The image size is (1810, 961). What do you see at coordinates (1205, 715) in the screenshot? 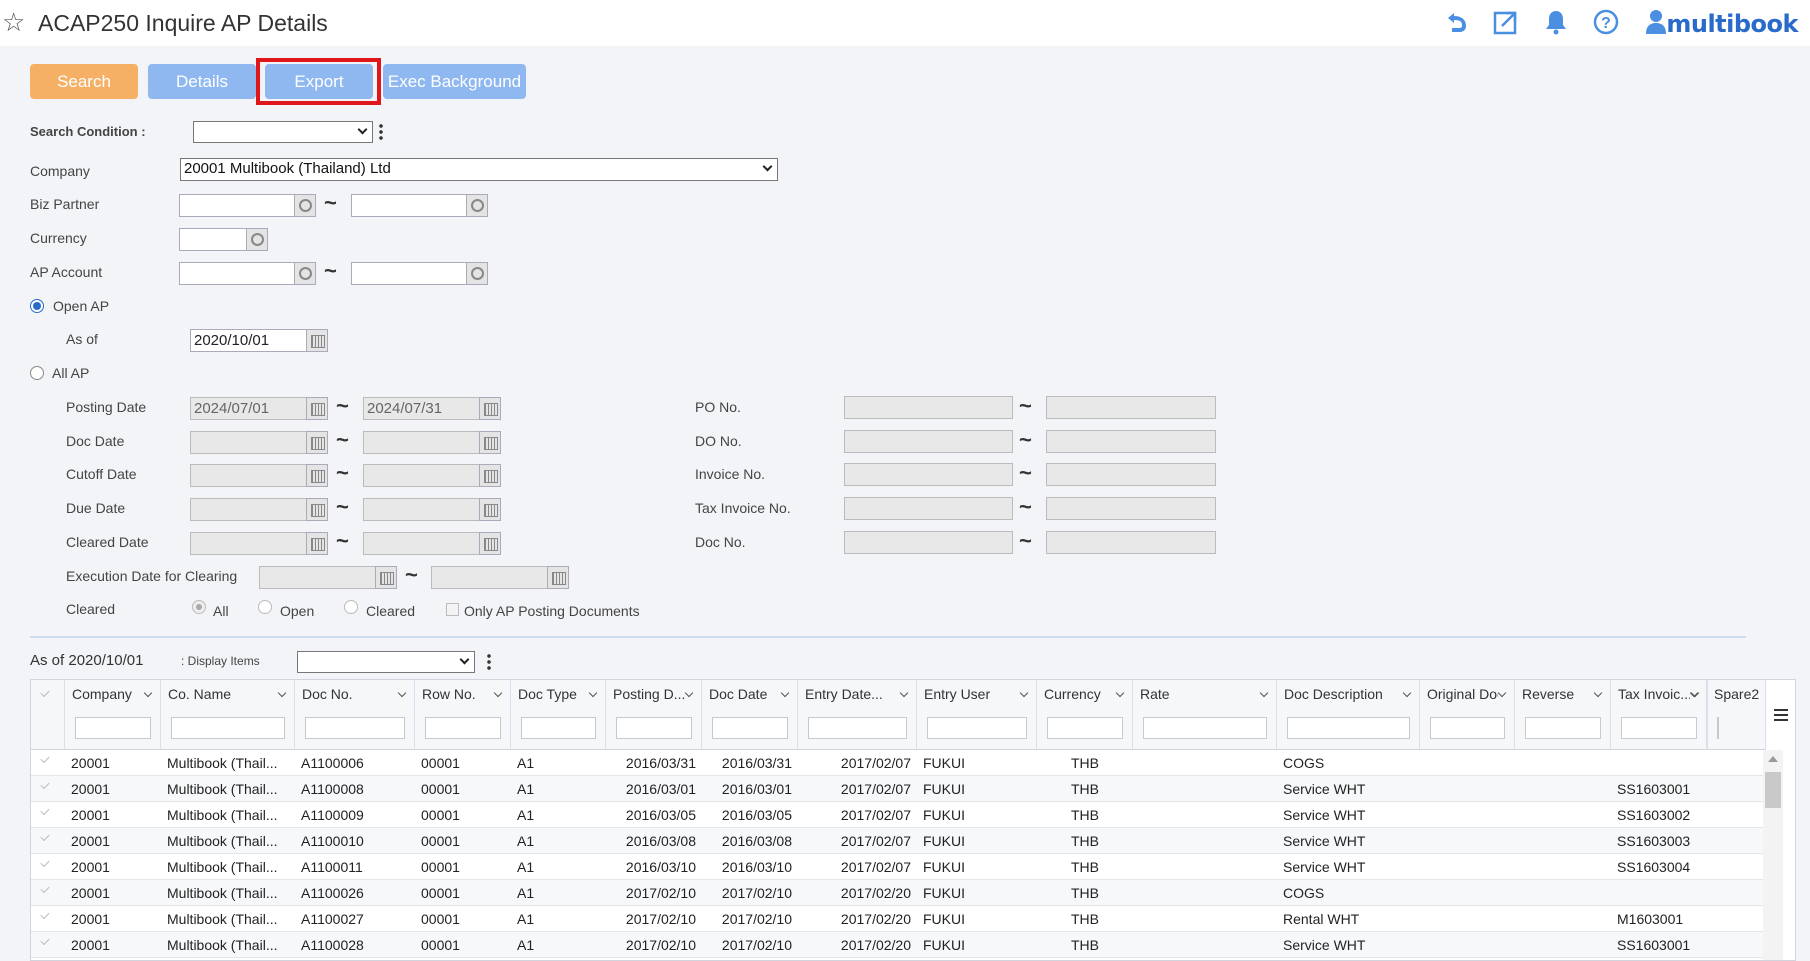
I see `column-header: Rate` at bounding box center [1205, 715].